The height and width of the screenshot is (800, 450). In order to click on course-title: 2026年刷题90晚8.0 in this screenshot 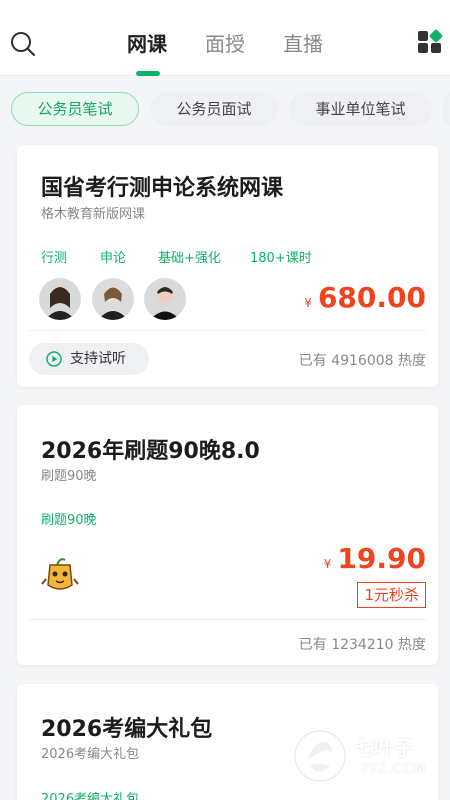, I will do `click(150, 451)`.